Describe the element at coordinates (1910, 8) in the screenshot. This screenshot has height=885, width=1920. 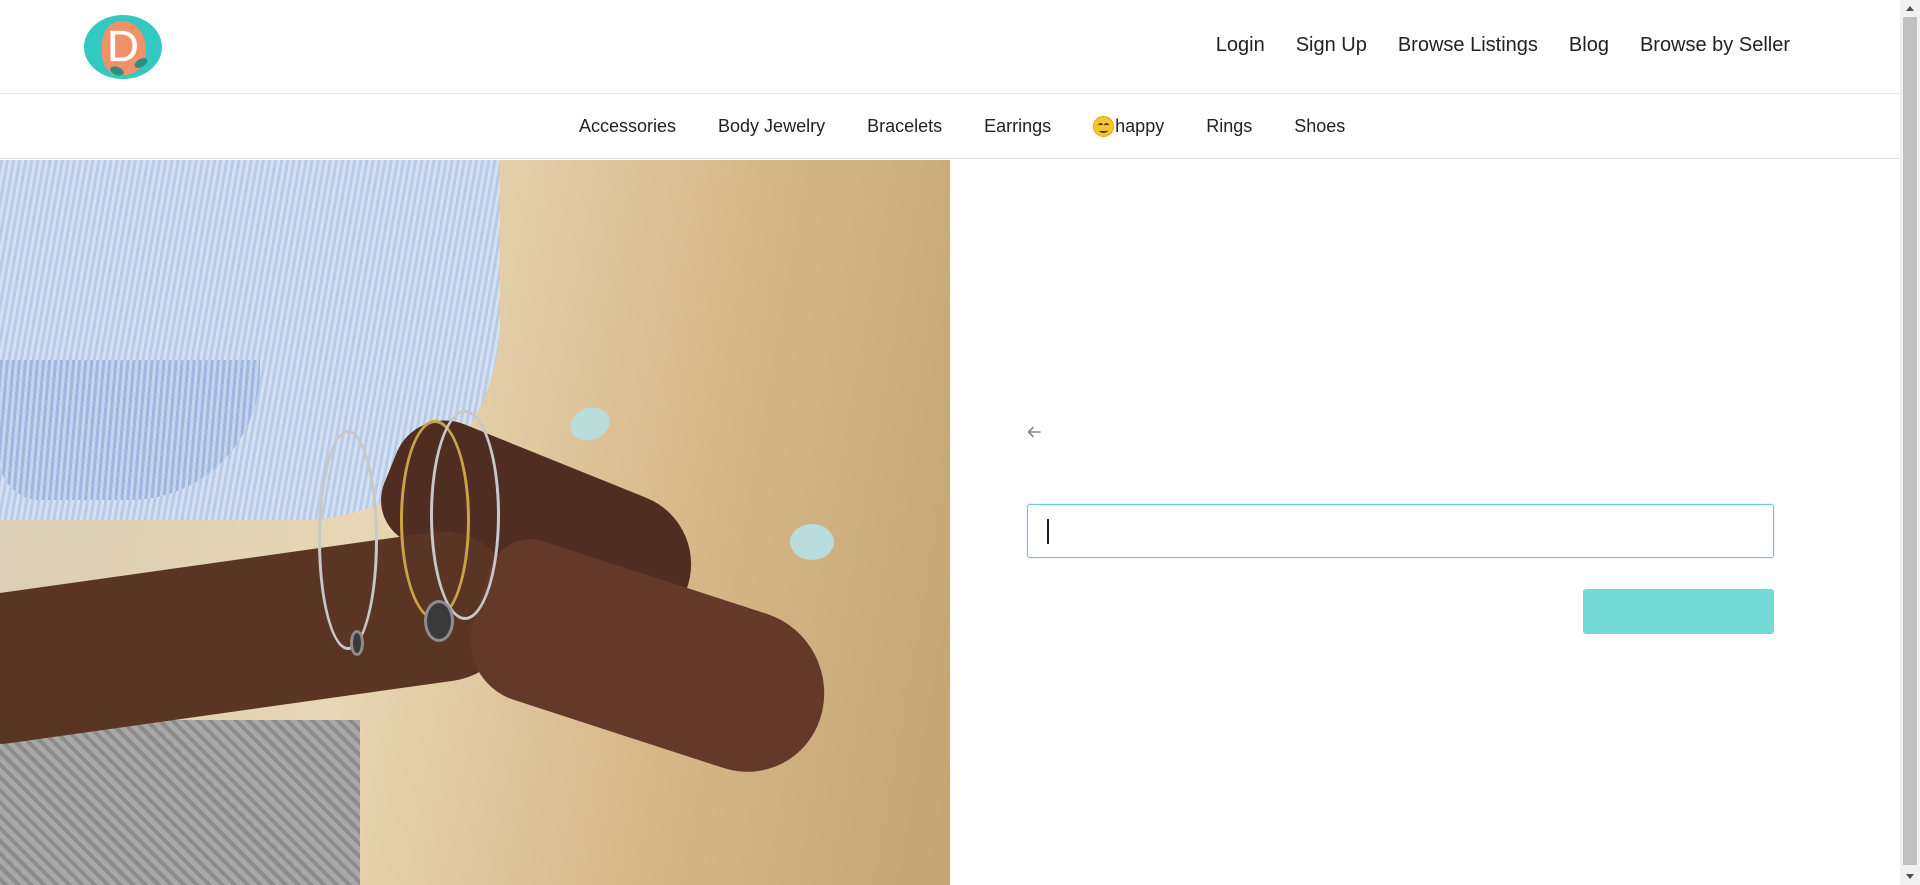
I see `scroll-up-arrow-icon` at that location.